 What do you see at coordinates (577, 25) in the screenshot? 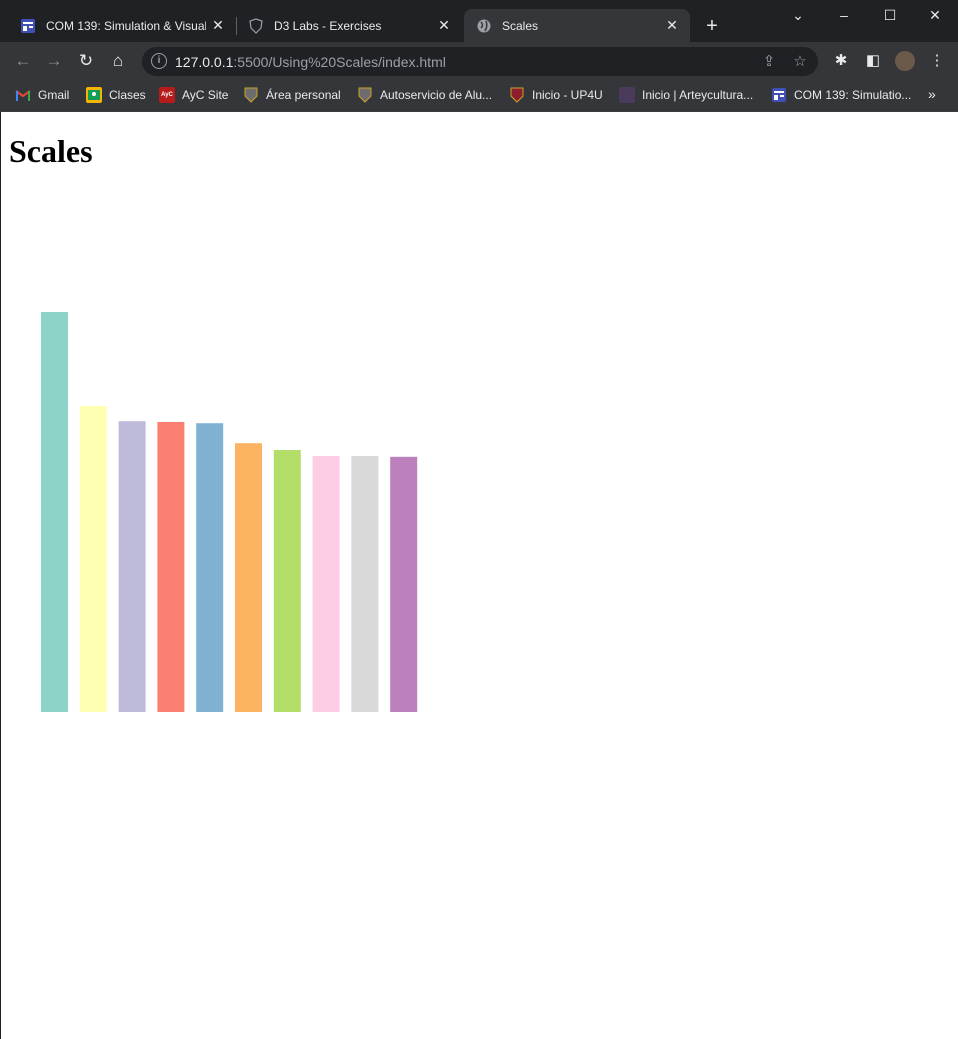
I see `tab-scales: Scales ✕` at bounding box center [577, 25].